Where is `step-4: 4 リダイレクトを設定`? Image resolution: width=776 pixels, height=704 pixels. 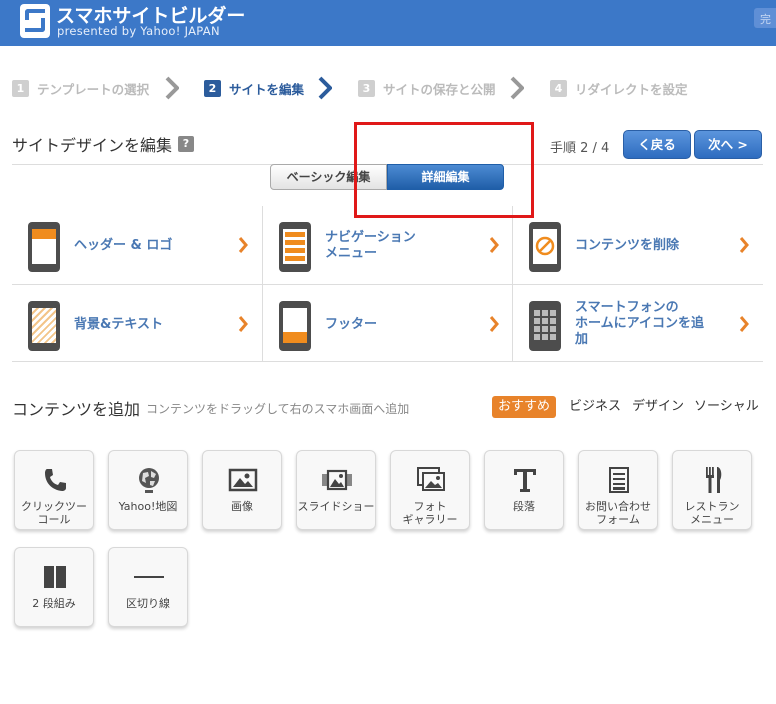 step-4: 4 リダイレクトを設定 is located at coordinates (619, 88).